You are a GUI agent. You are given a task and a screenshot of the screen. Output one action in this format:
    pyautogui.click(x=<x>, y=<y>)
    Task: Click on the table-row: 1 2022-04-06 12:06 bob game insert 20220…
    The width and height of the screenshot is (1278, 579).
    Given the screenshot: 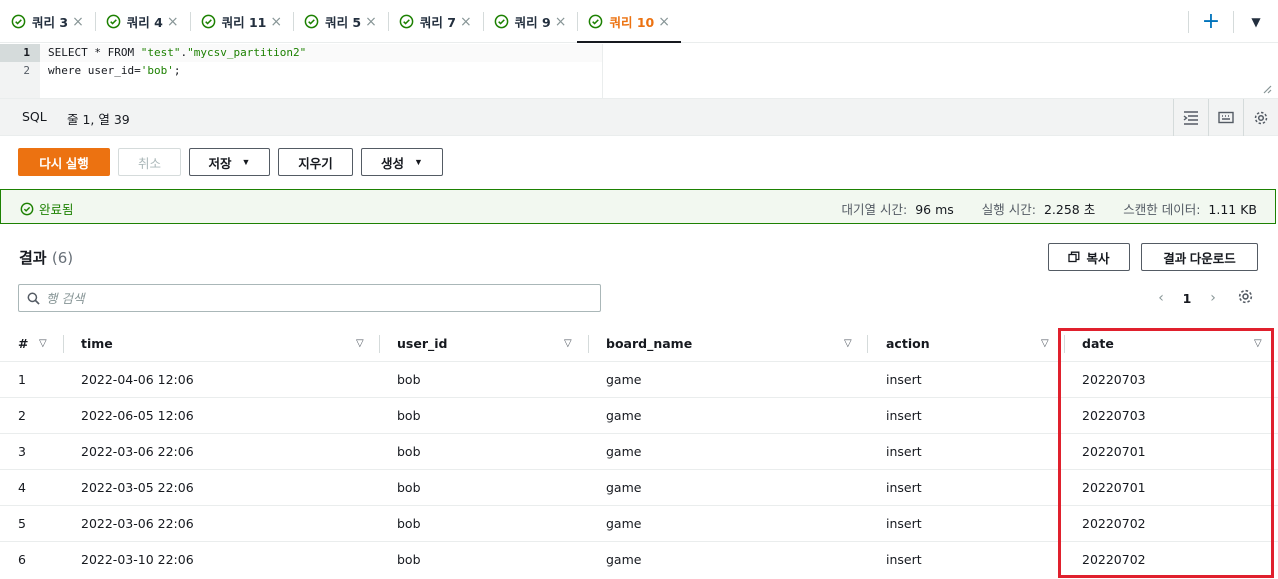 What is the action you would take?
    pyautogui.click(x=639, y=380)
    